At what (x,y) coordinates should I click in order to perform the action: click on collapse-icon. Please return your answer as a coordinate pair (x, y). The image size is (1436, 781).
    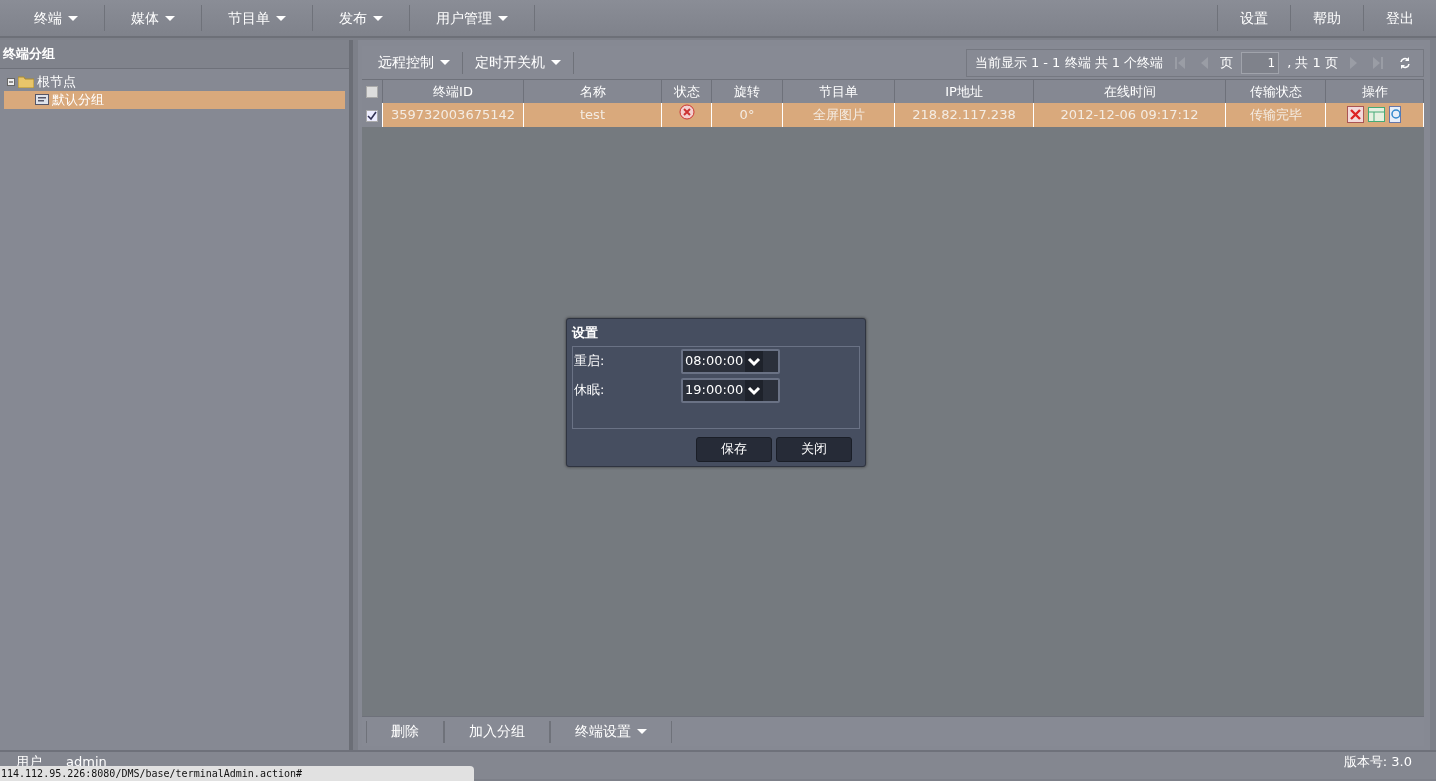
    Looking at the image, I should click on (11, 81).